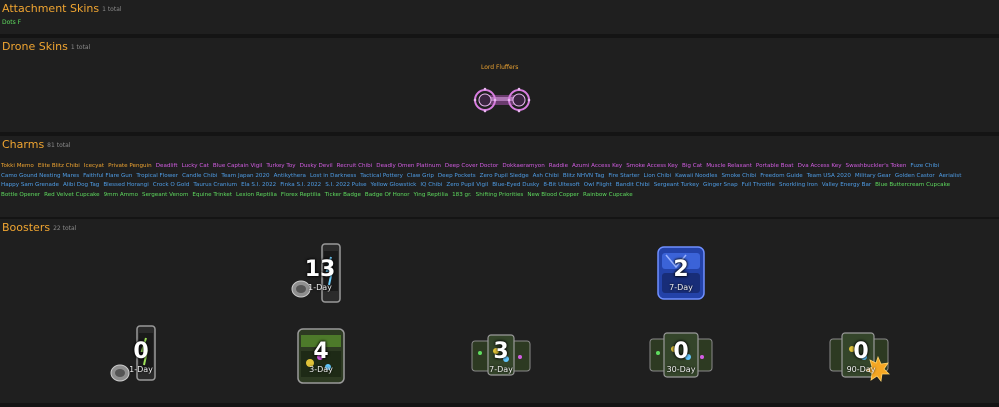  Describe the element at coordinates (696, 177) in the screenshot. I see `charm-item: Kawaii Noodles` at that location.